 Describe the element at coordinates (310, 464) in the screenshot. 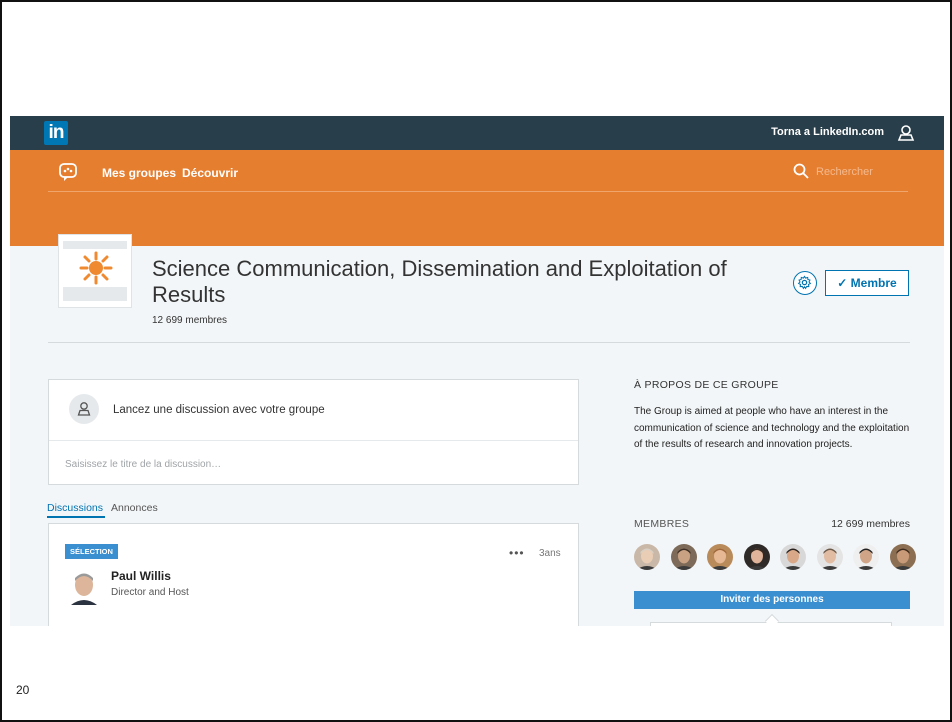

I see `discussion-title-input` at that location.